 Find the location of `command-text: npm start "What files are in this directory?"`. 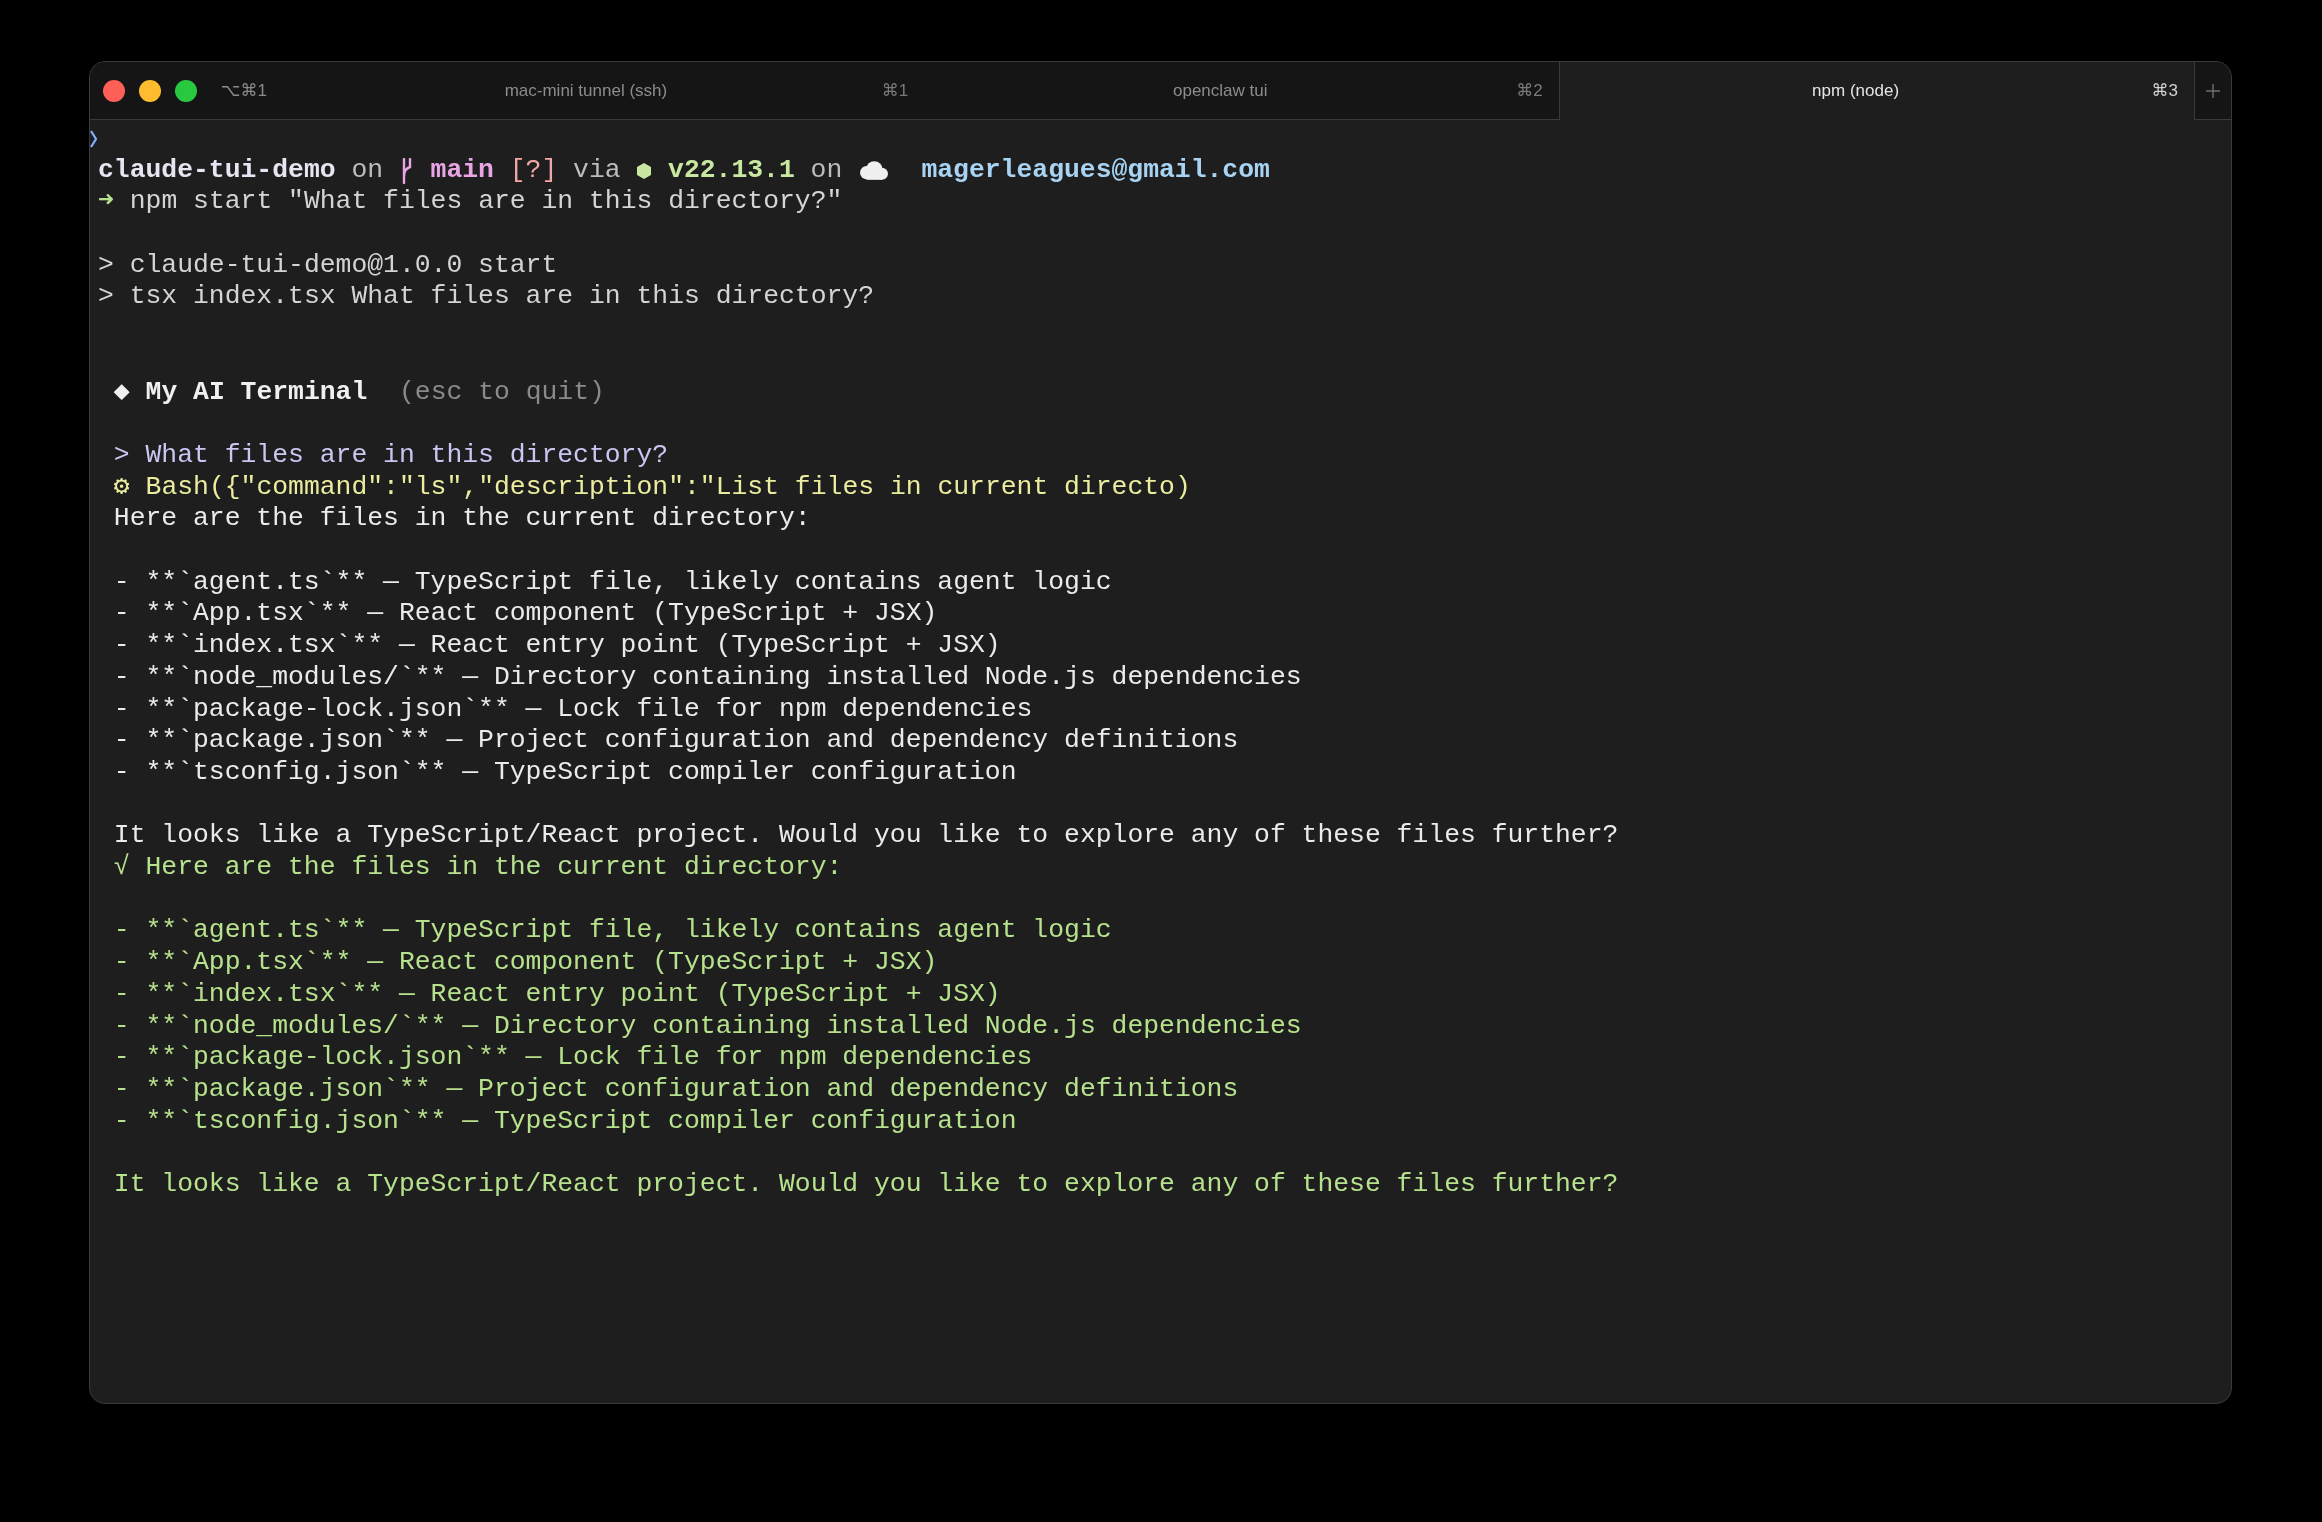

command-text: npm start "What files are in this directory?" is located at coordinates (486, 202).